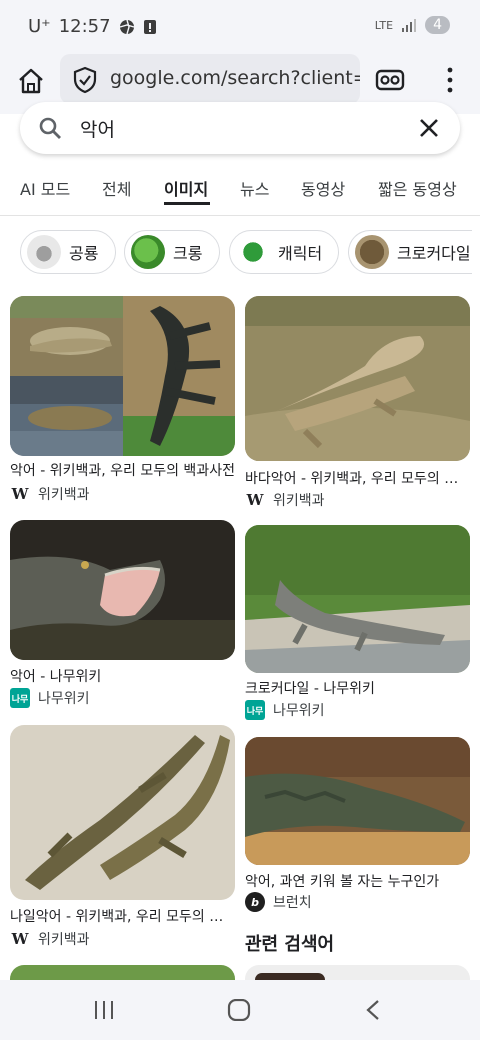  I want to click on alert-icon, so click(149, 26).